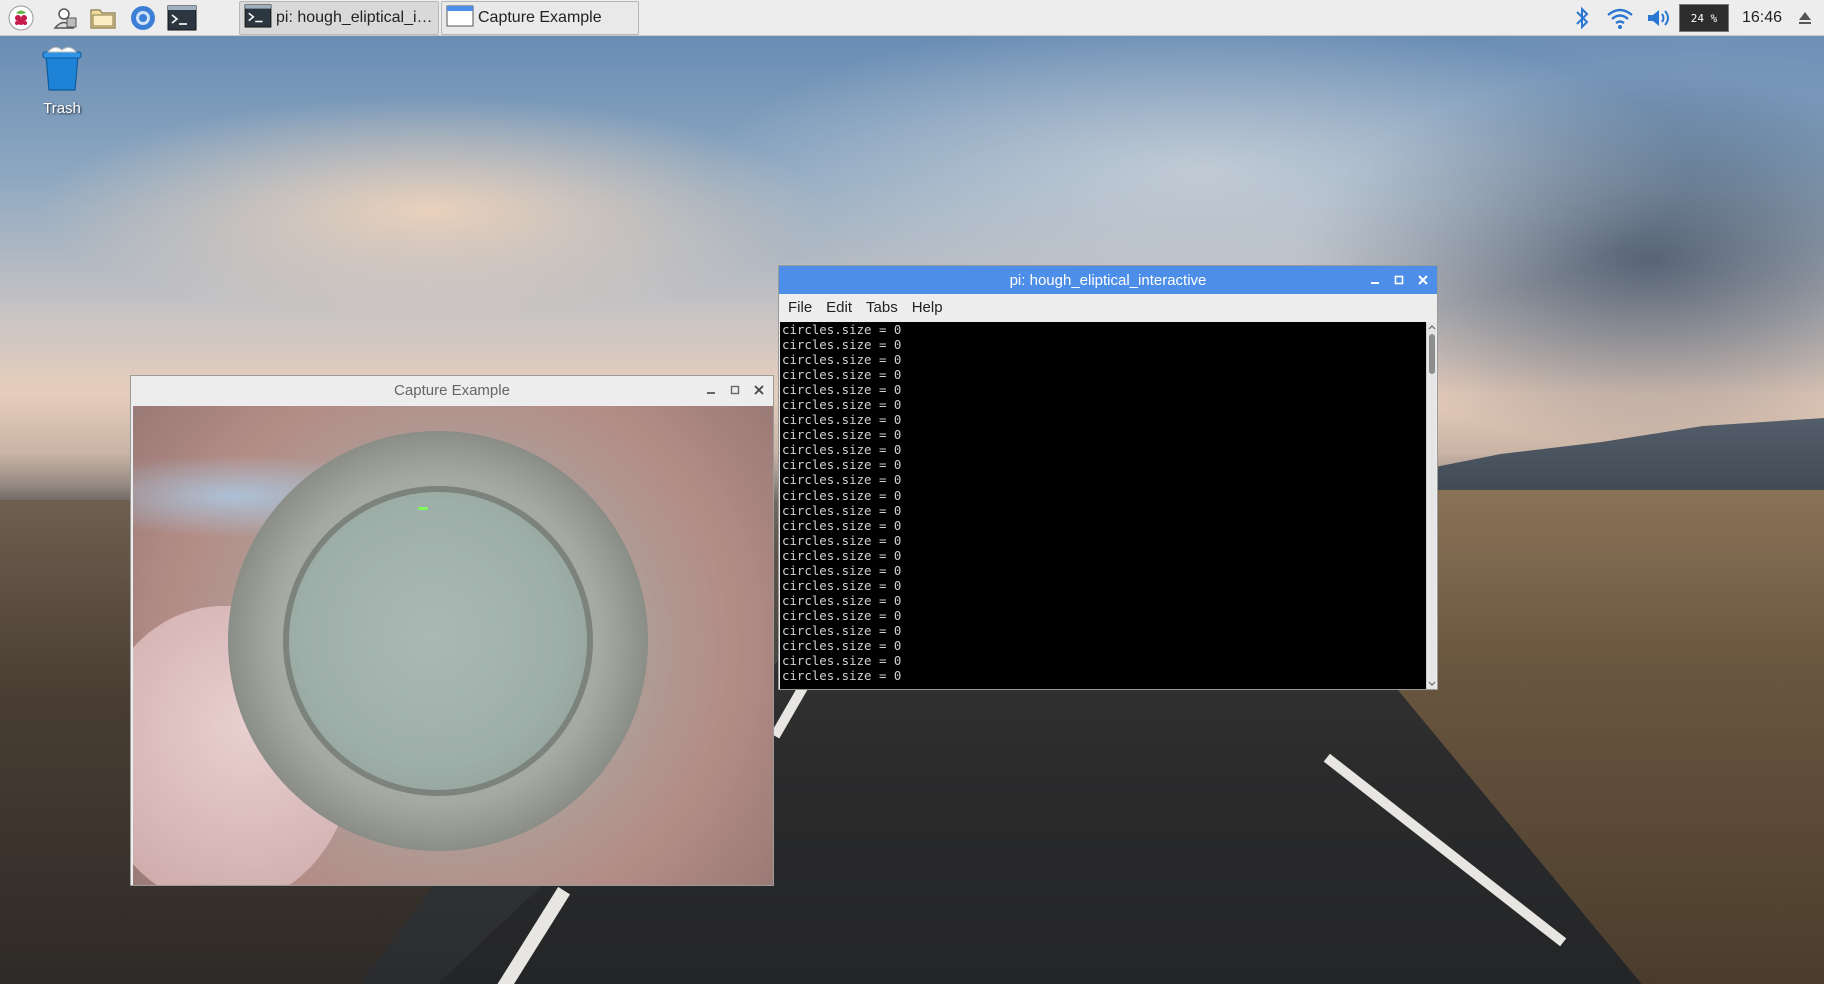 This screenshot has height=984, width=1824. Describe the element at coordinates (438, 641) in the screenshot. I see `camera-bottle-cap-inner` at that location.